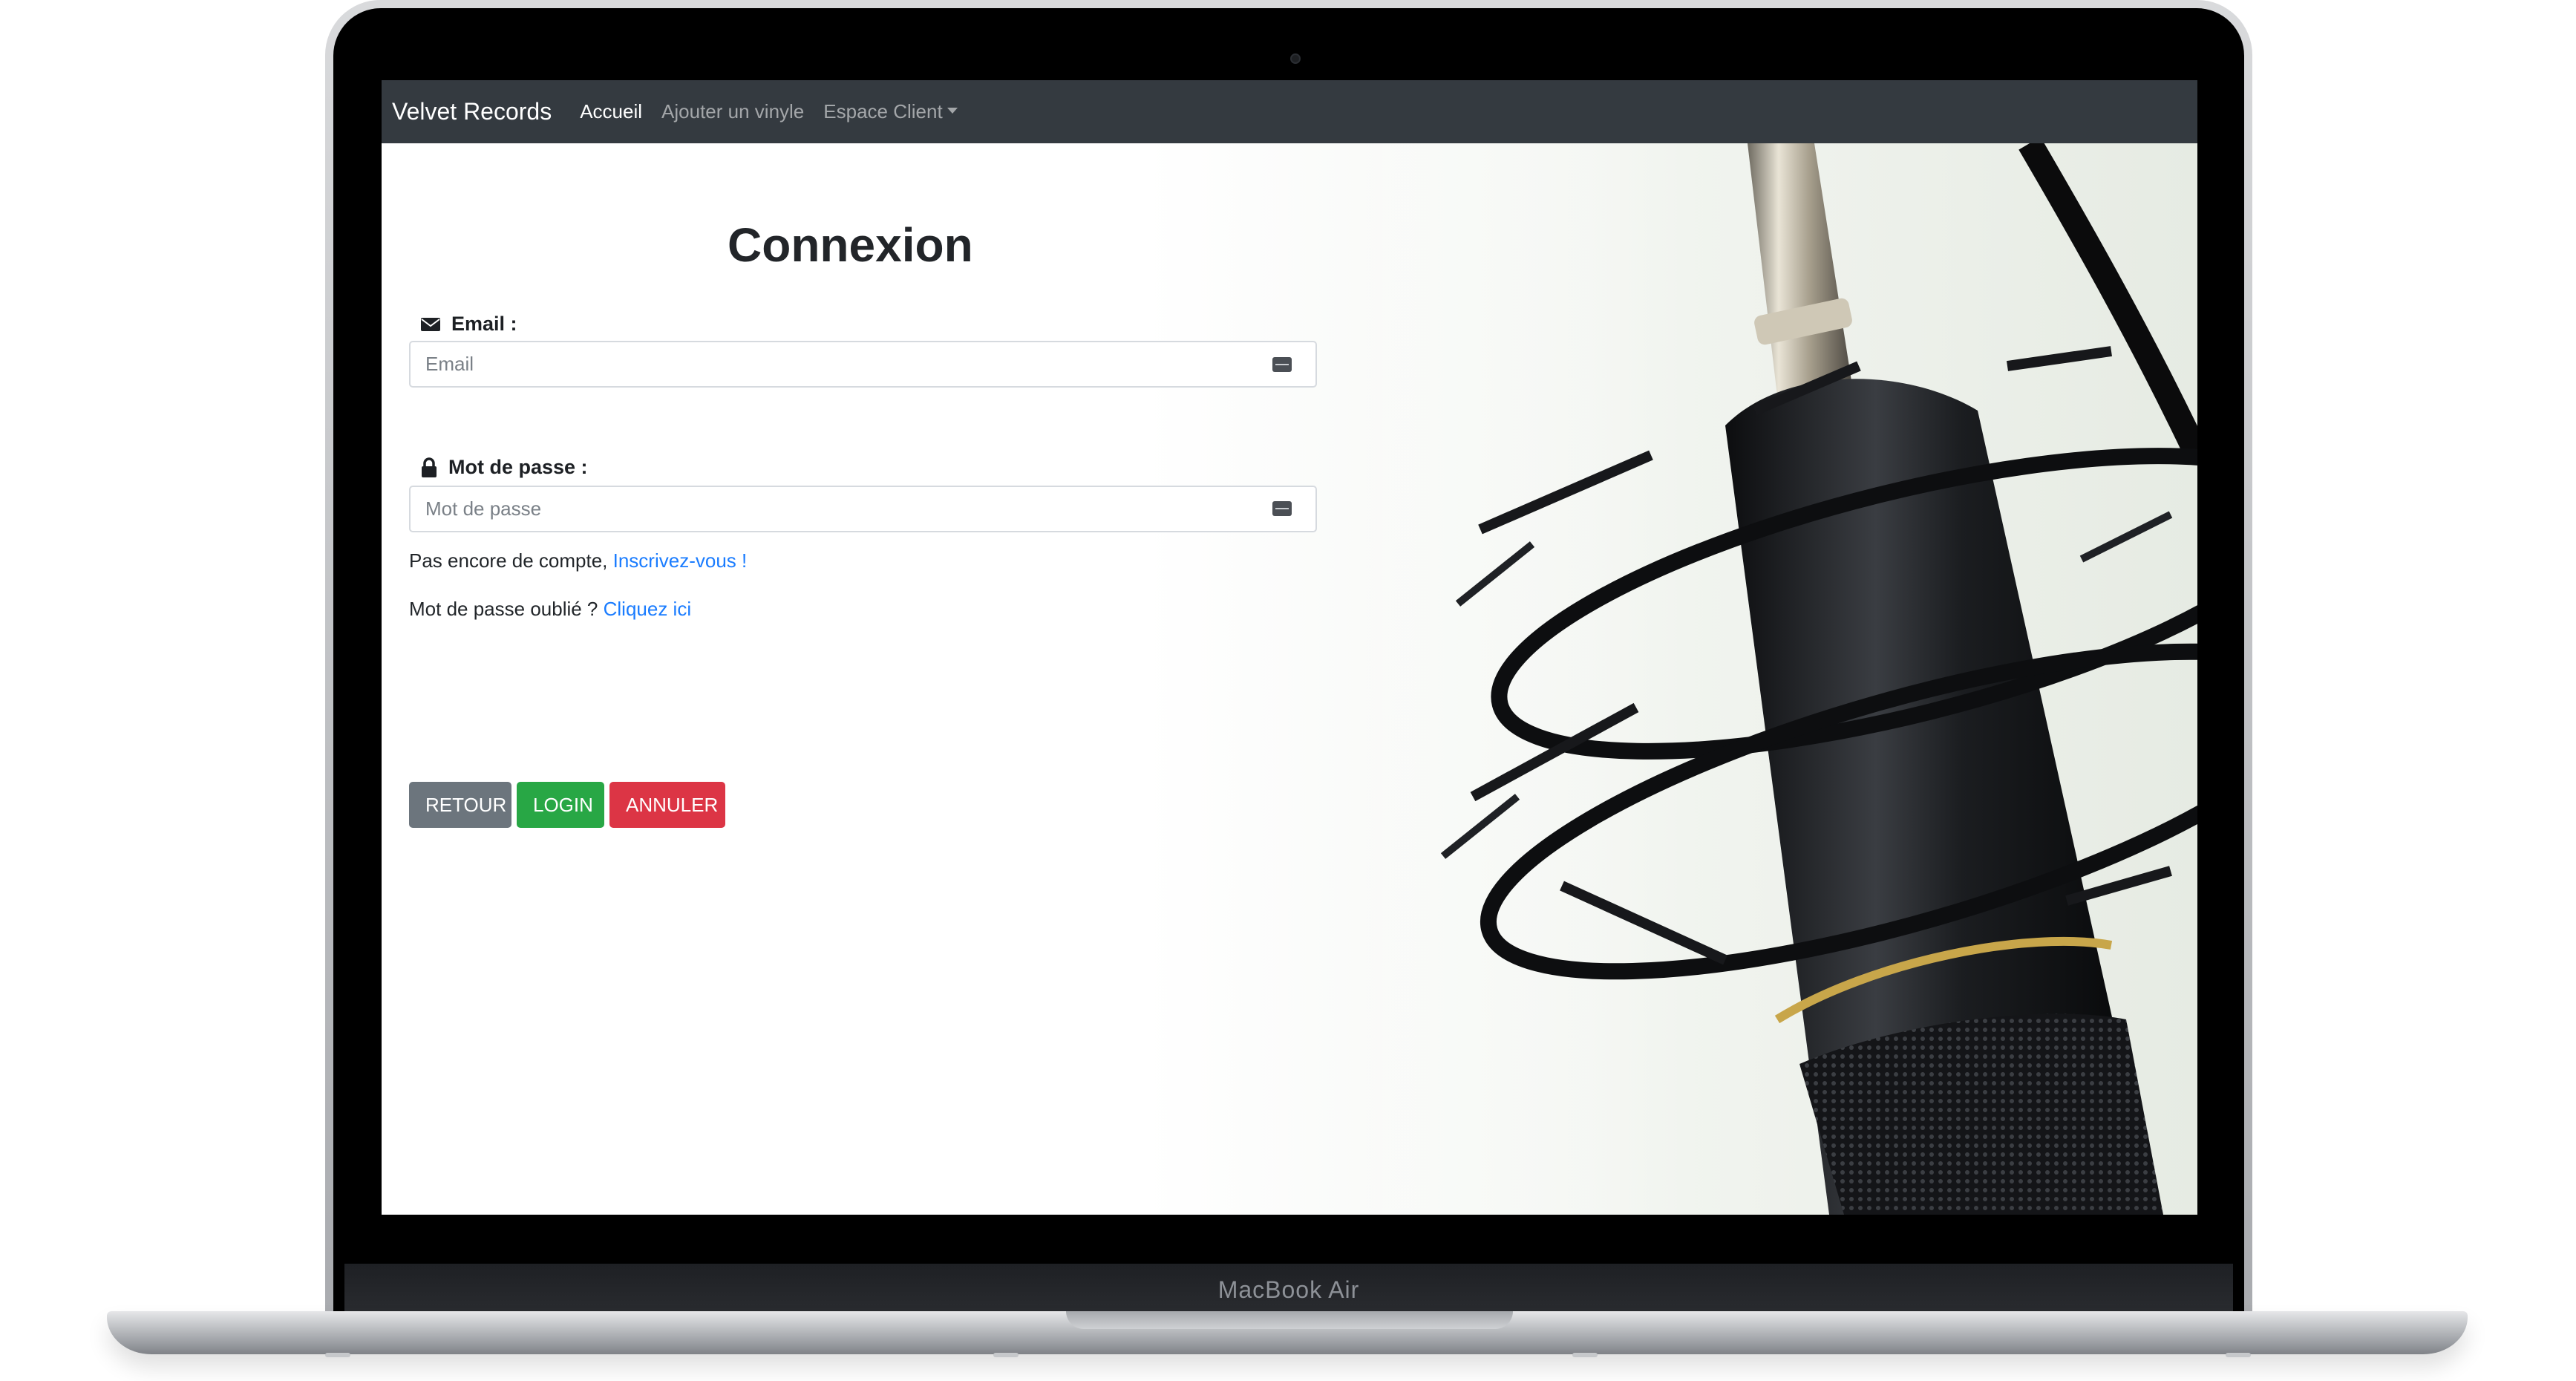  What do you see at coordinates (431, 324) in the screenshot?
I see `envelope-icon` at bounding box center [431, 324].